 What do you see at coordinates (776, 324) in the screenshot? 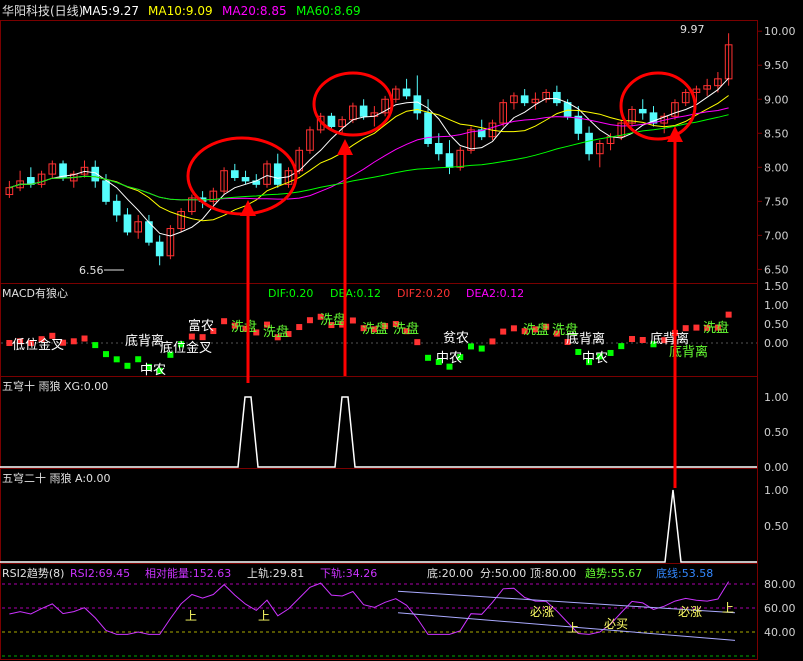
I see `macd-y-tick-label: 0.50` at bounding box center [776, 324].